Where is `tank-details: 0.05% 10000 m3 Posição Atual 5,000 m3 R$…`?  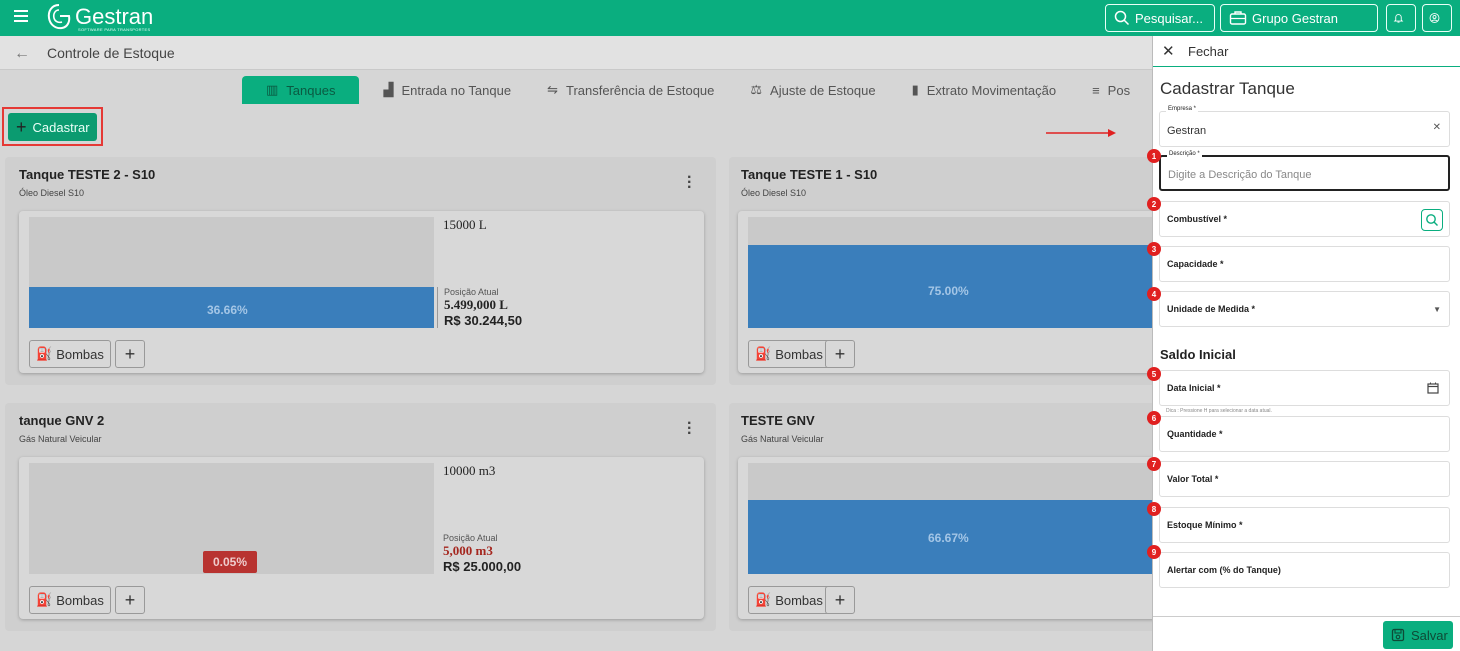
tank-details: 0.05% 10000 m3 Posição Atual 5,000 m3 R$… is located at coordinates (361, 538).